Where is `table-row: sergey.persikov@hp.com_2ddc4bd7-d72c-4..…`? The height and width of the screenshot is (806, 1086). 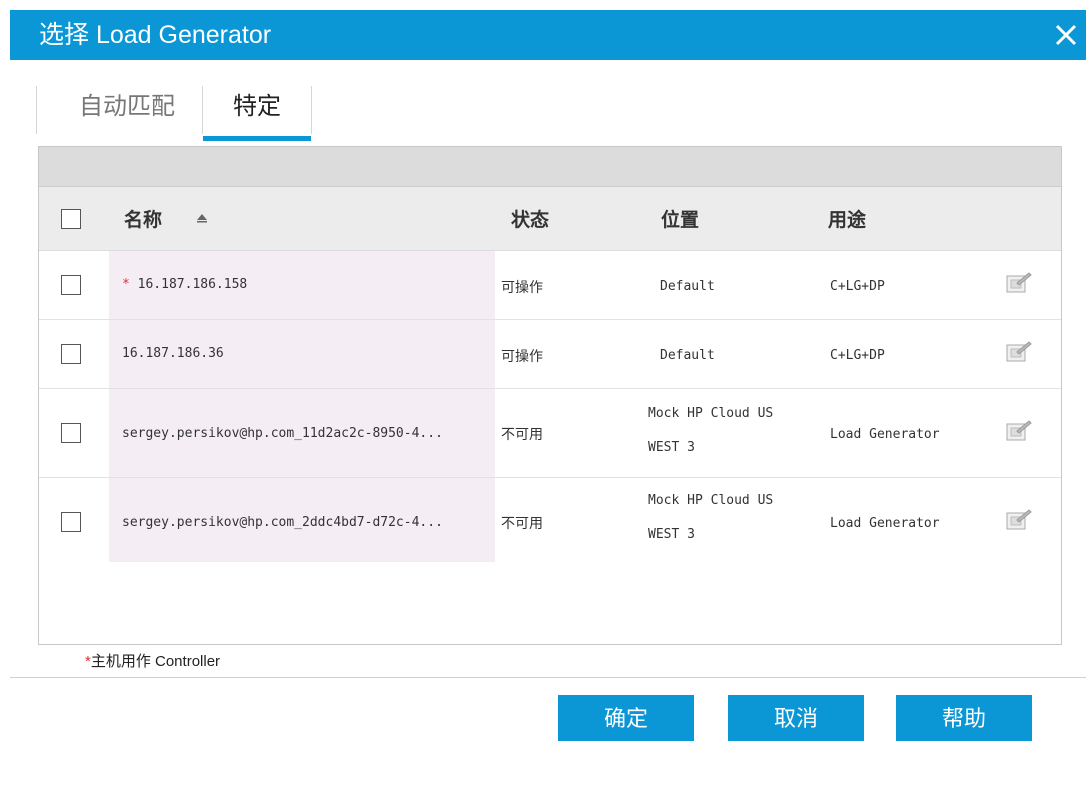 table-row: sergey.persikov@hp.com_2ddc4bd7-d72c-4..… is located at coordinates (550, 520).